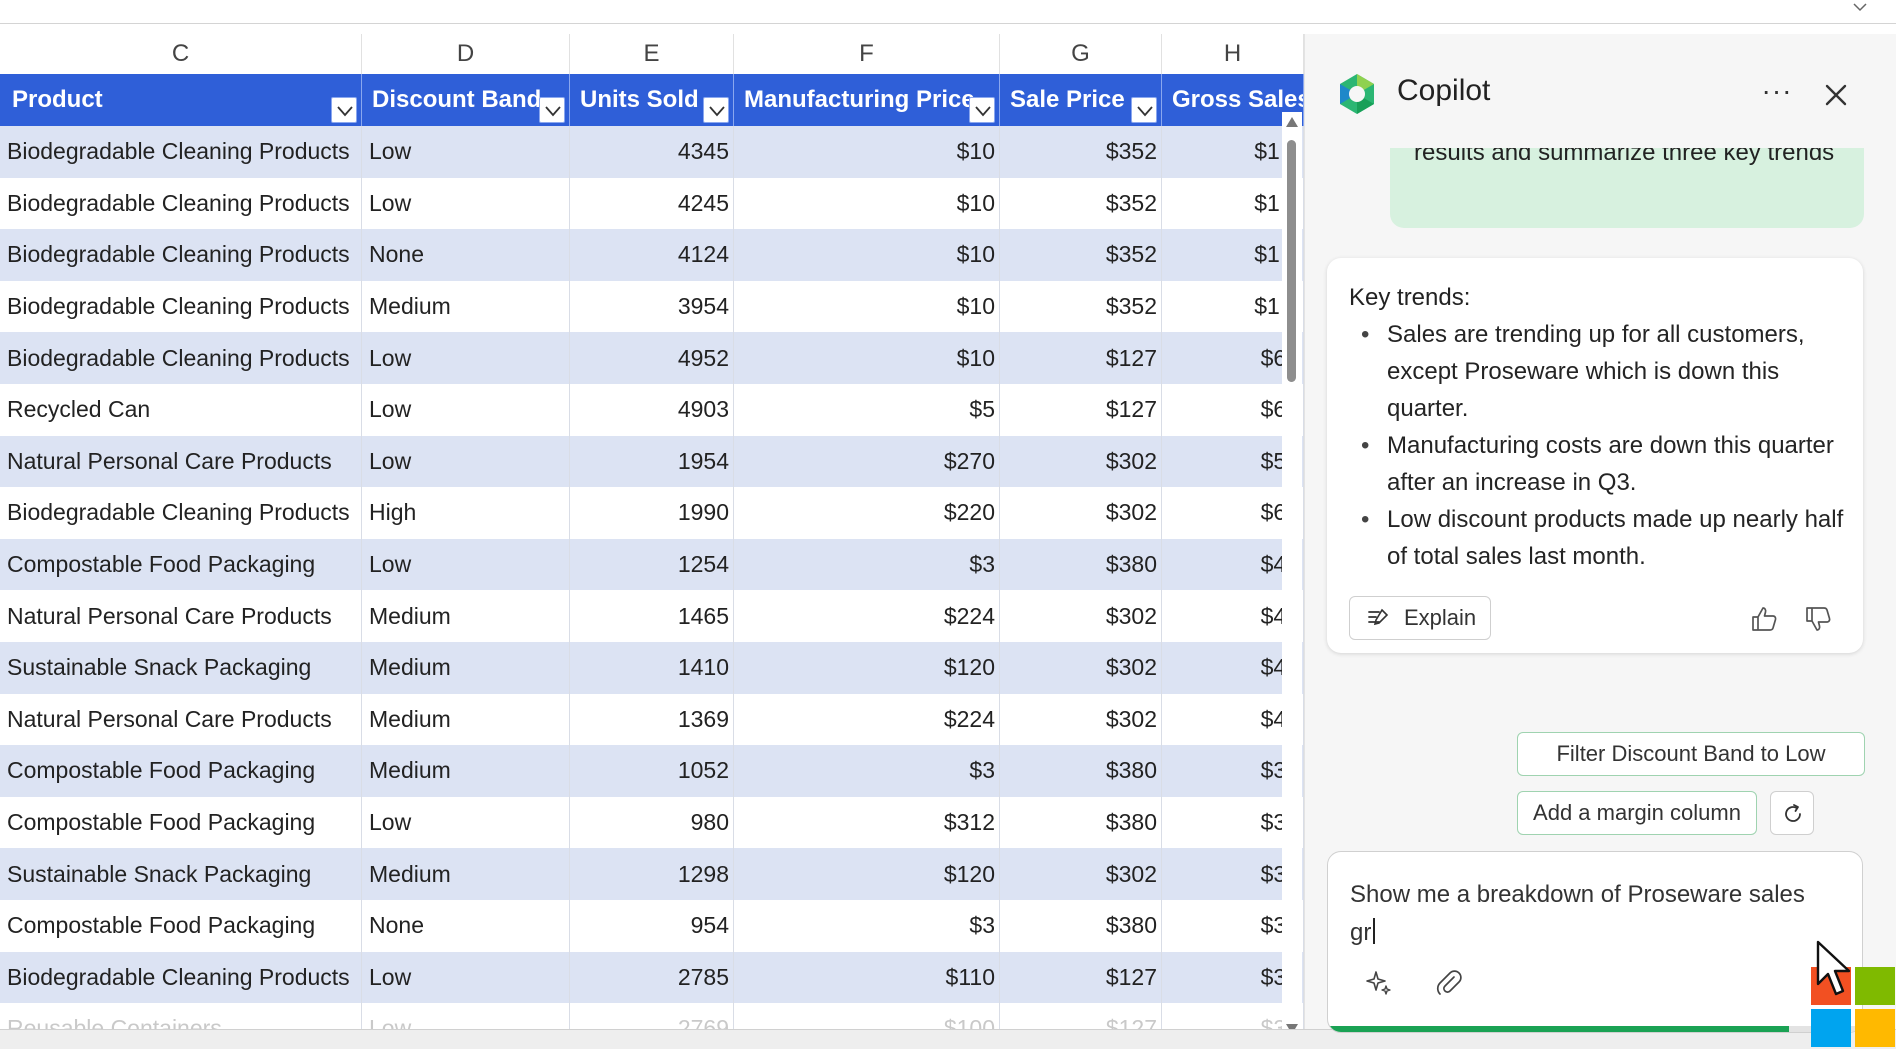 The width and height of the screenshot is (1896, 1049). Describe the element at coordinates (1449, 983) in the screenshot. I see `paperclip-icon` at that location.